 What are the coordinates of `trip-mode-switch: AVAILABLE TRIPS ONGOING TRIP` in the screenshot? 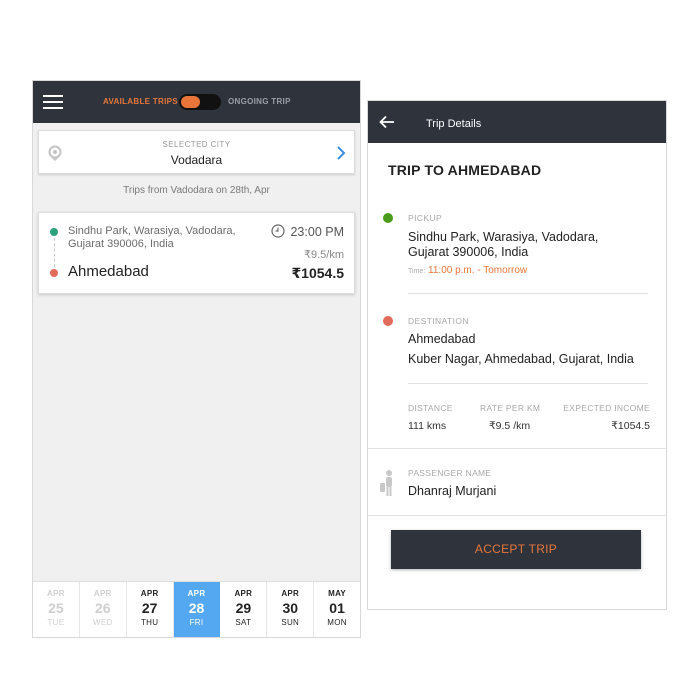 It's located at (196, 102).